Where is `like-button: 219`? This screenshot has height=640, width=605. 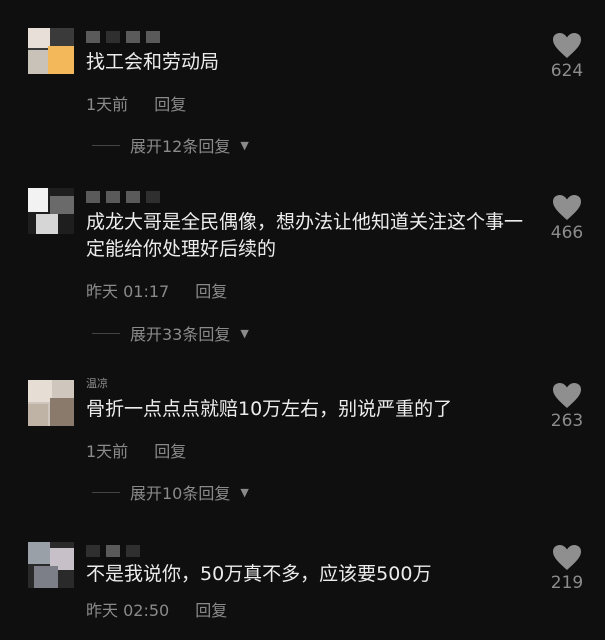 like-button: 219 is located at coordinates (567, 568).